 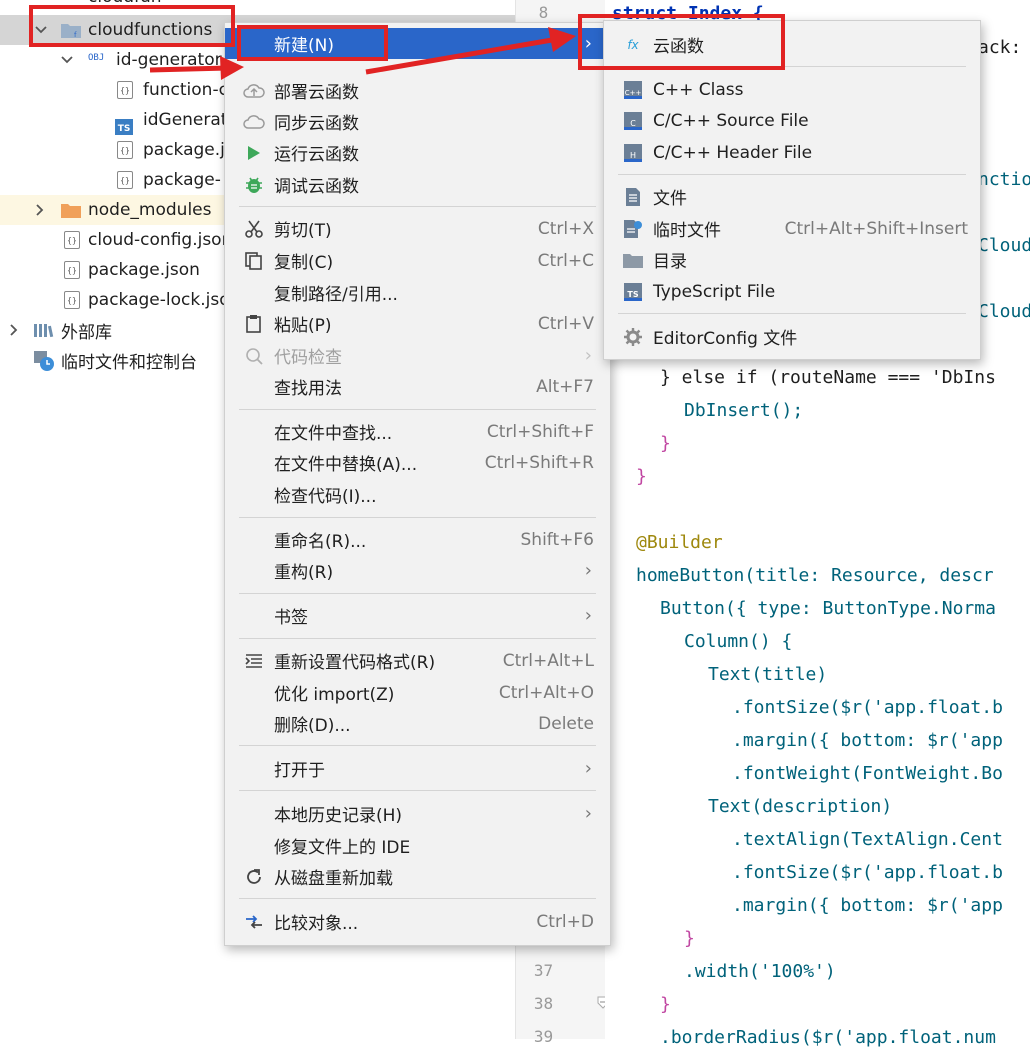 What do you see at coordinates (641, 476) in the screenshot?
I see `code-line: }` at bounding box center [641, 476].